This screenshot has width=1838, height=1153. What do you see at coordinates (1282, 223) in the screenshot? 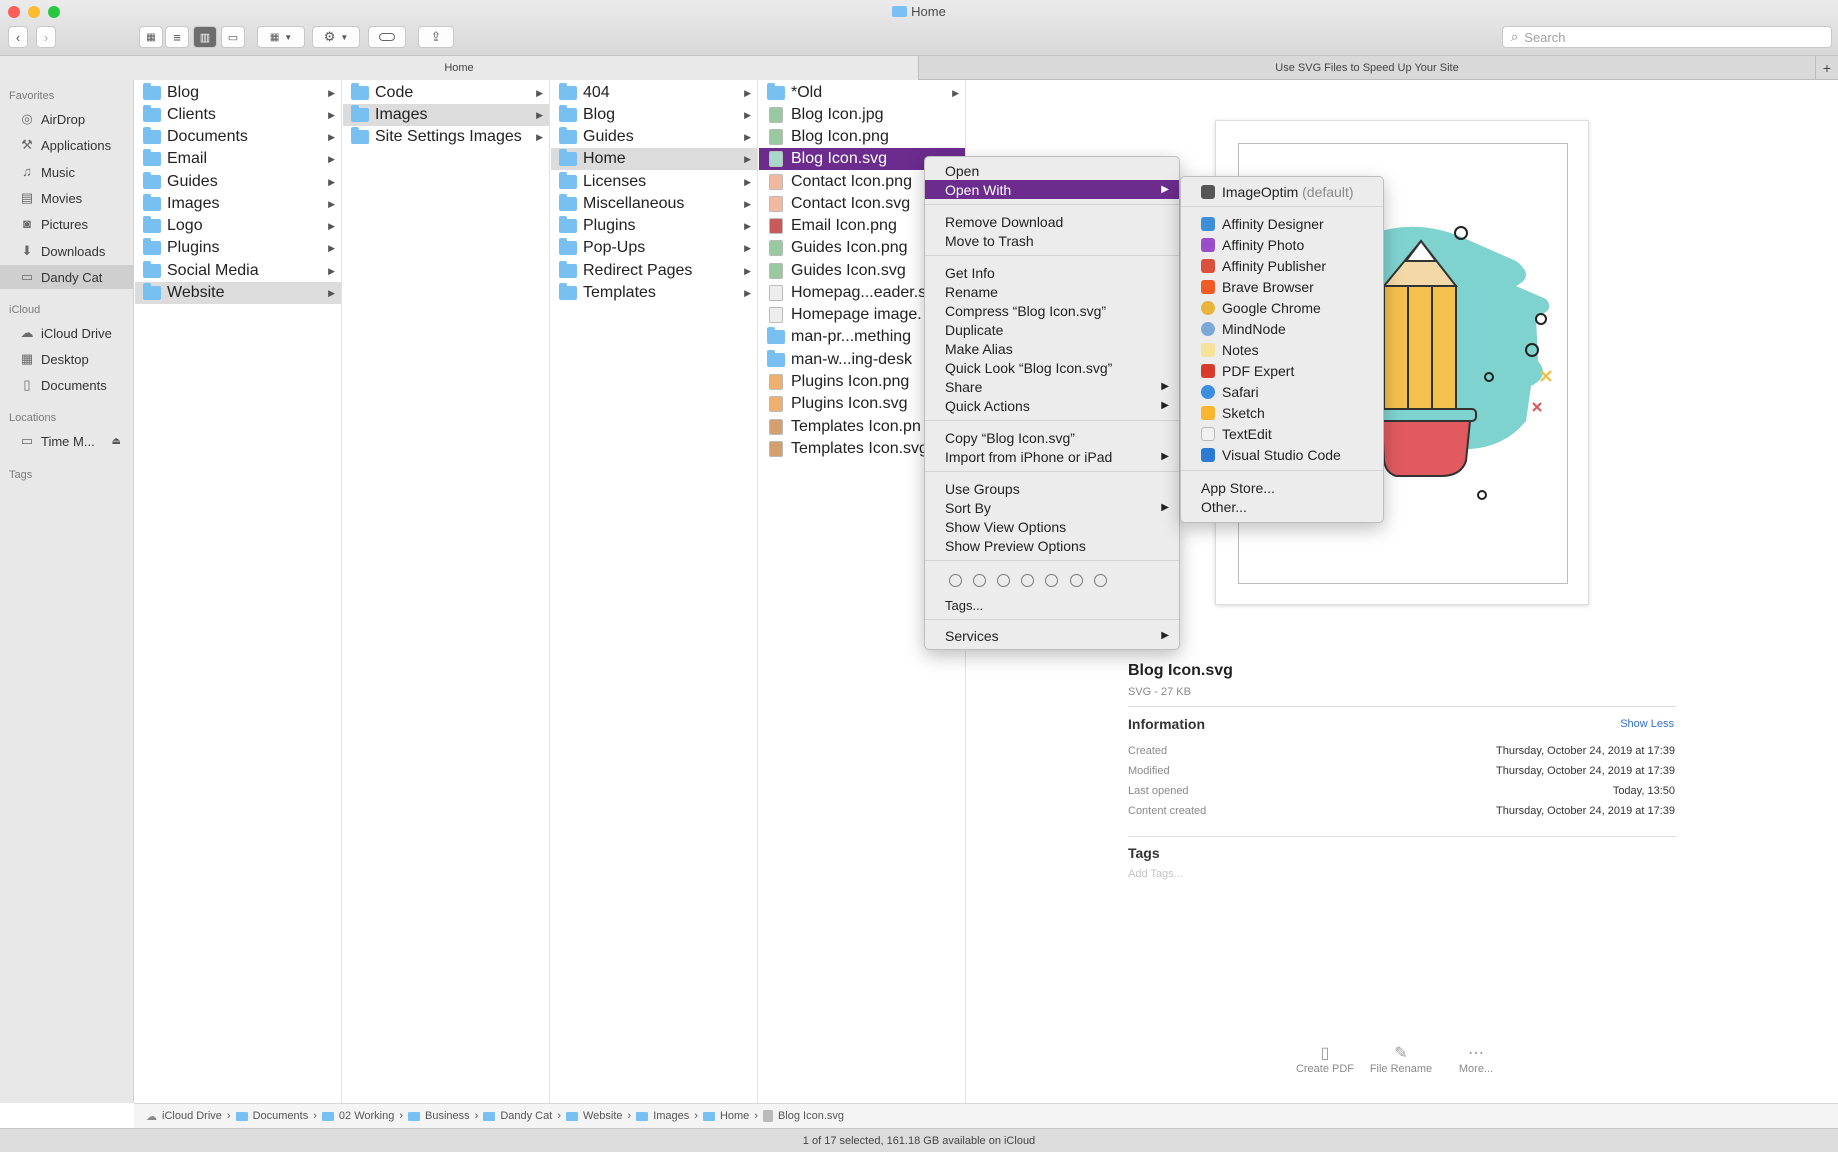
I see `app-item-affinity-designer: Affinity Designer` at bounding box center [1282, 223].